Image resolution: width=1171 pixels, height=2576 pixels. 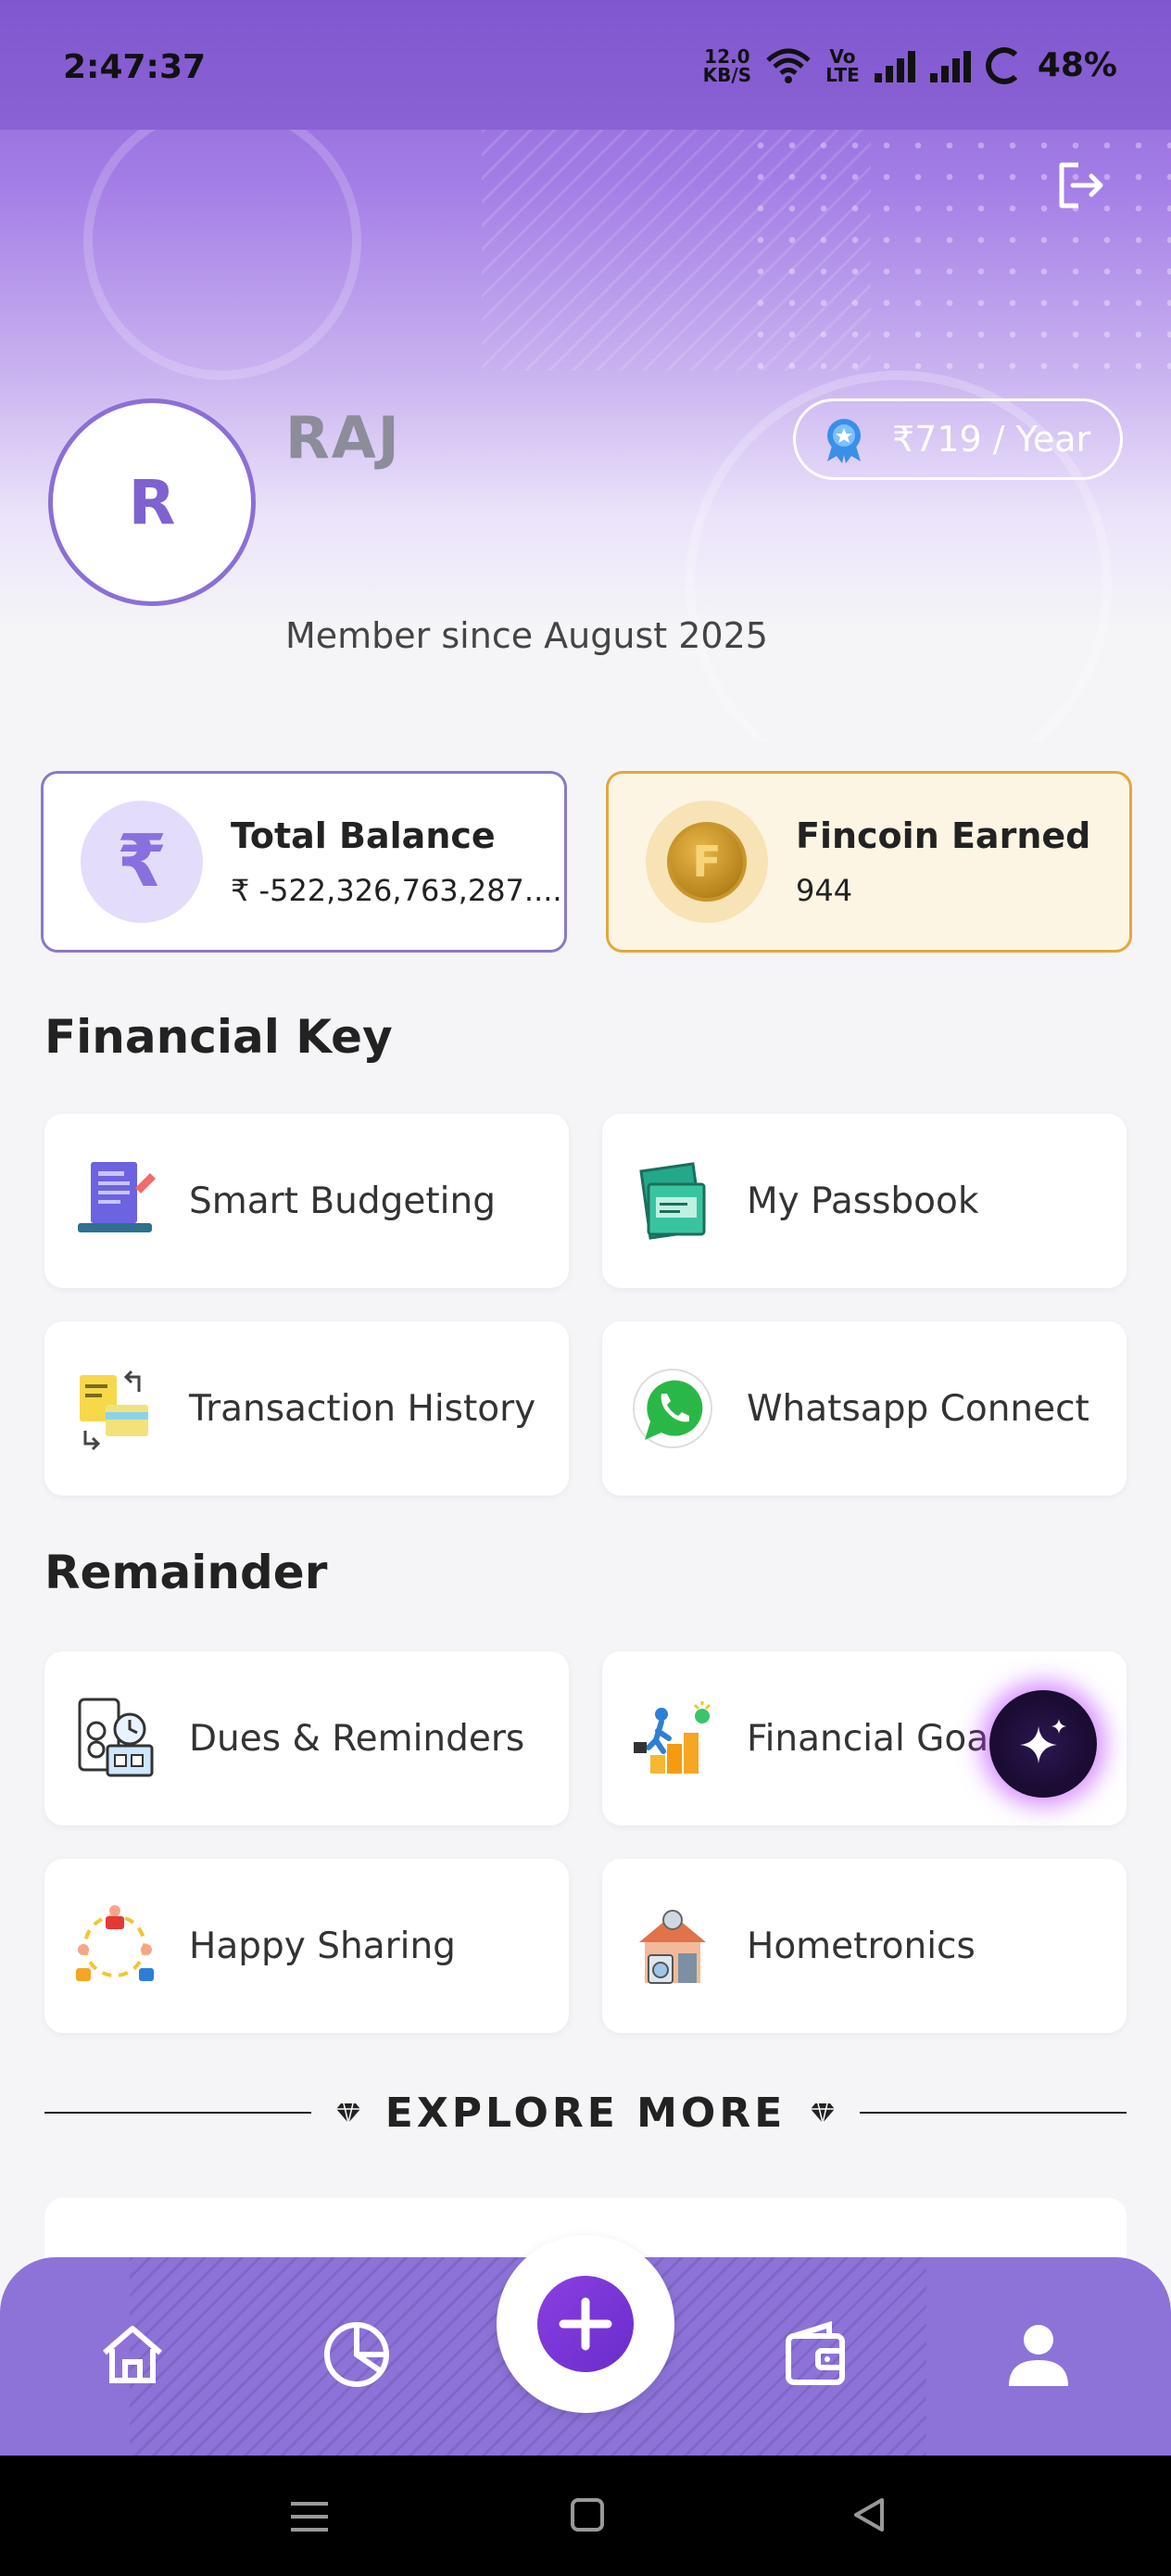 What do you see at coordinates (944, 836) in the screenshot?
I see `fincoin-title: Fincoin Earned` at bounding box center [944, 836].